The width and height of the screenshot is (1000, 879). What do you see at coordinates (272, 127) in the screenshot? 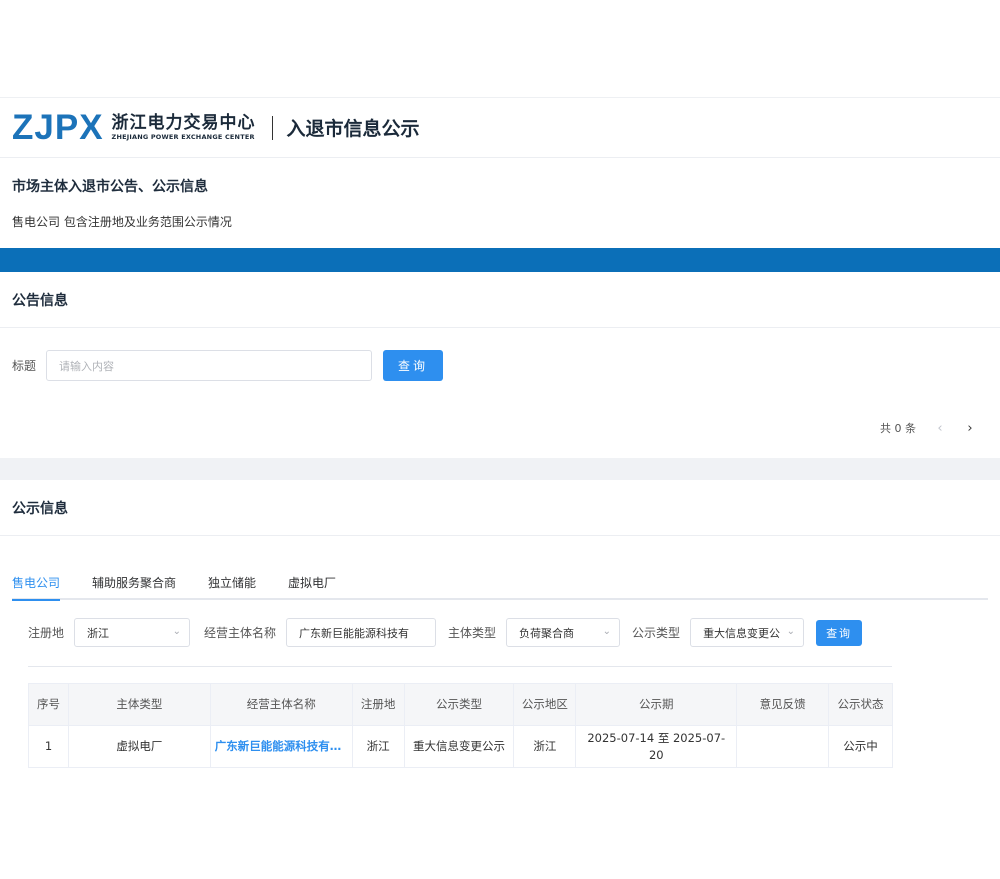
I see `header-divider` at bounding box center [272, 127].